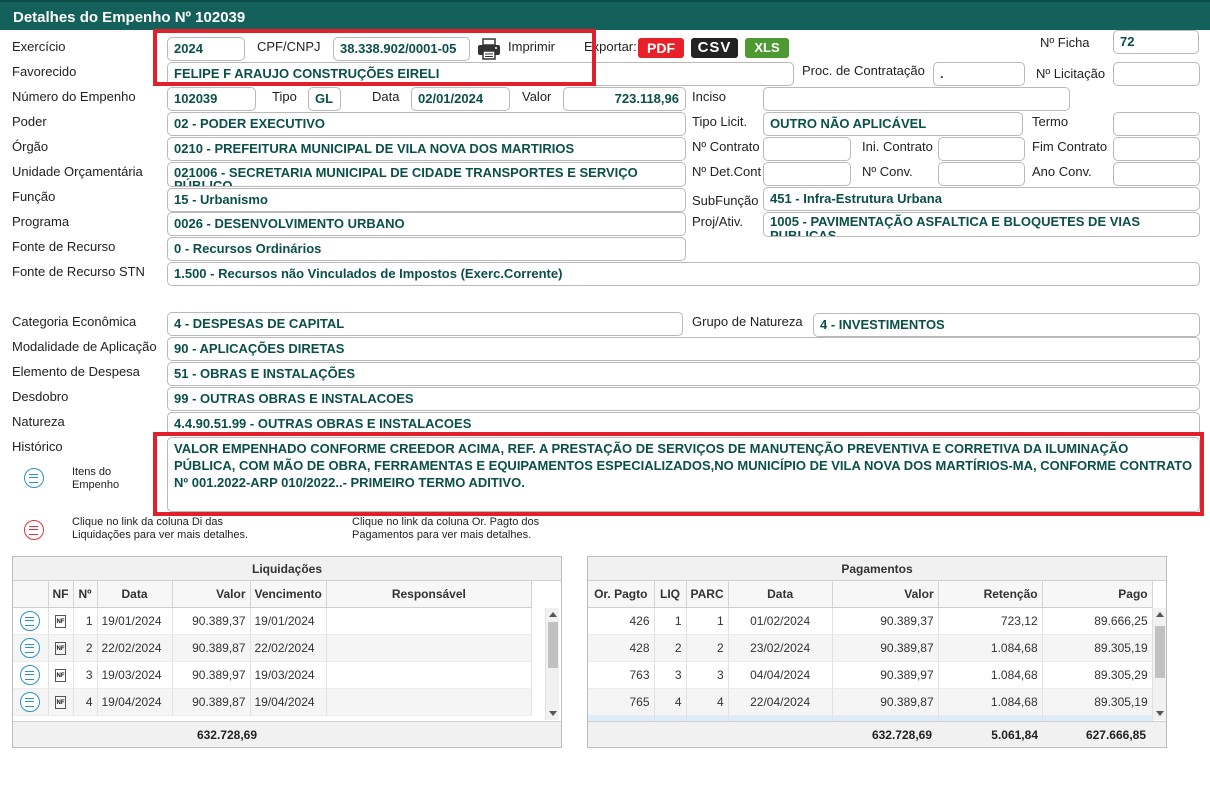  What do you see at coordinates (135, 675) in the screenshot?
I see `liq-data: 19/03/2024` at bounding box center [135, 675].